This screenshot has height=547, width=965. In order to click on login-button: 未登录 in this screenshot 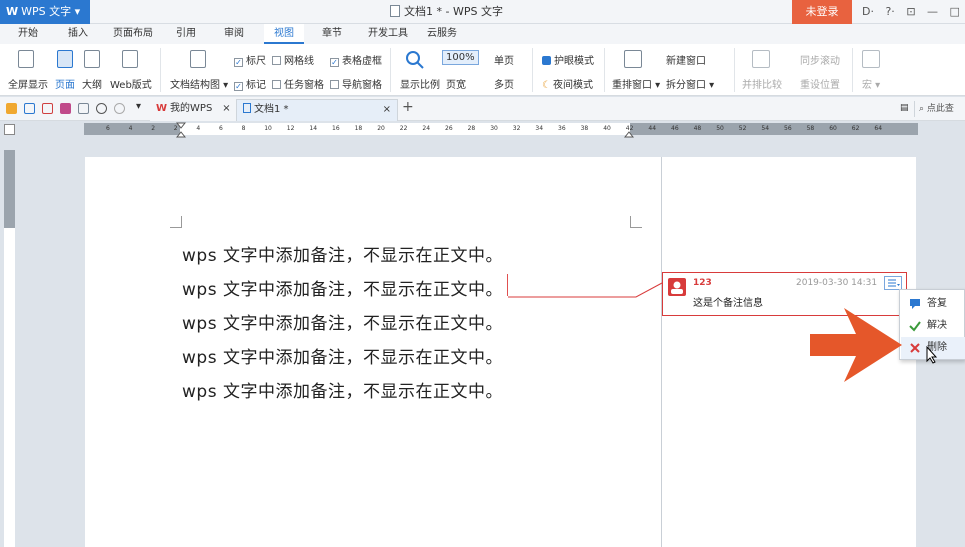, I will do `click(822, 12)`.